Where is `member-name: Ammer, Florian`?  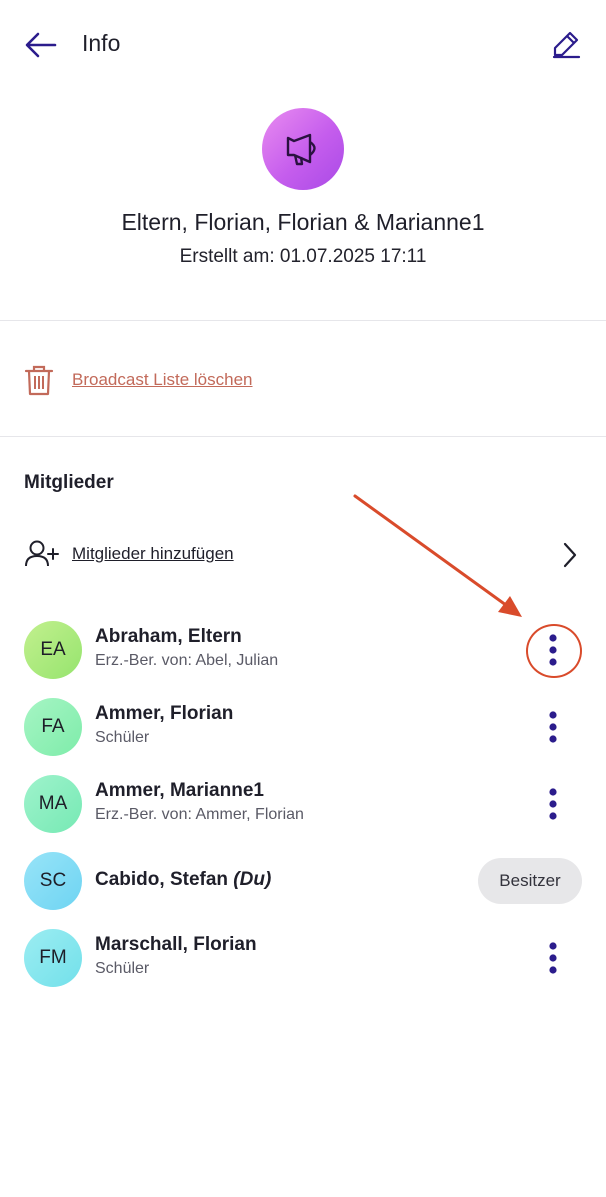 member-name: Ammer, Florian is located at coordinates (164, 713).